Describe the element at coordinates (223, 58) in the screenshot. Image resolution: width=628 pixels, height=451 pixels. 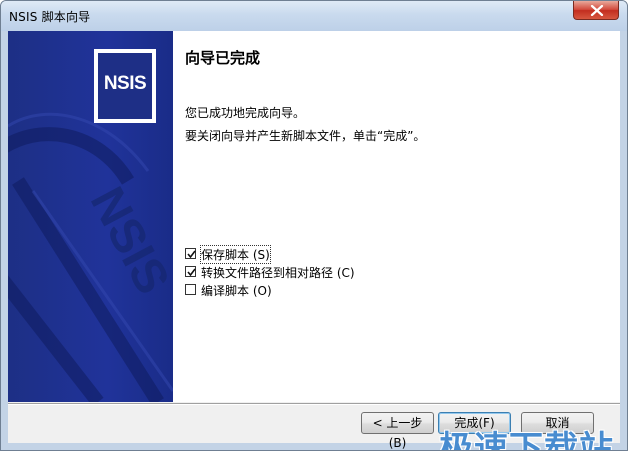
I see `page-heading: 向导已完成` at that location.